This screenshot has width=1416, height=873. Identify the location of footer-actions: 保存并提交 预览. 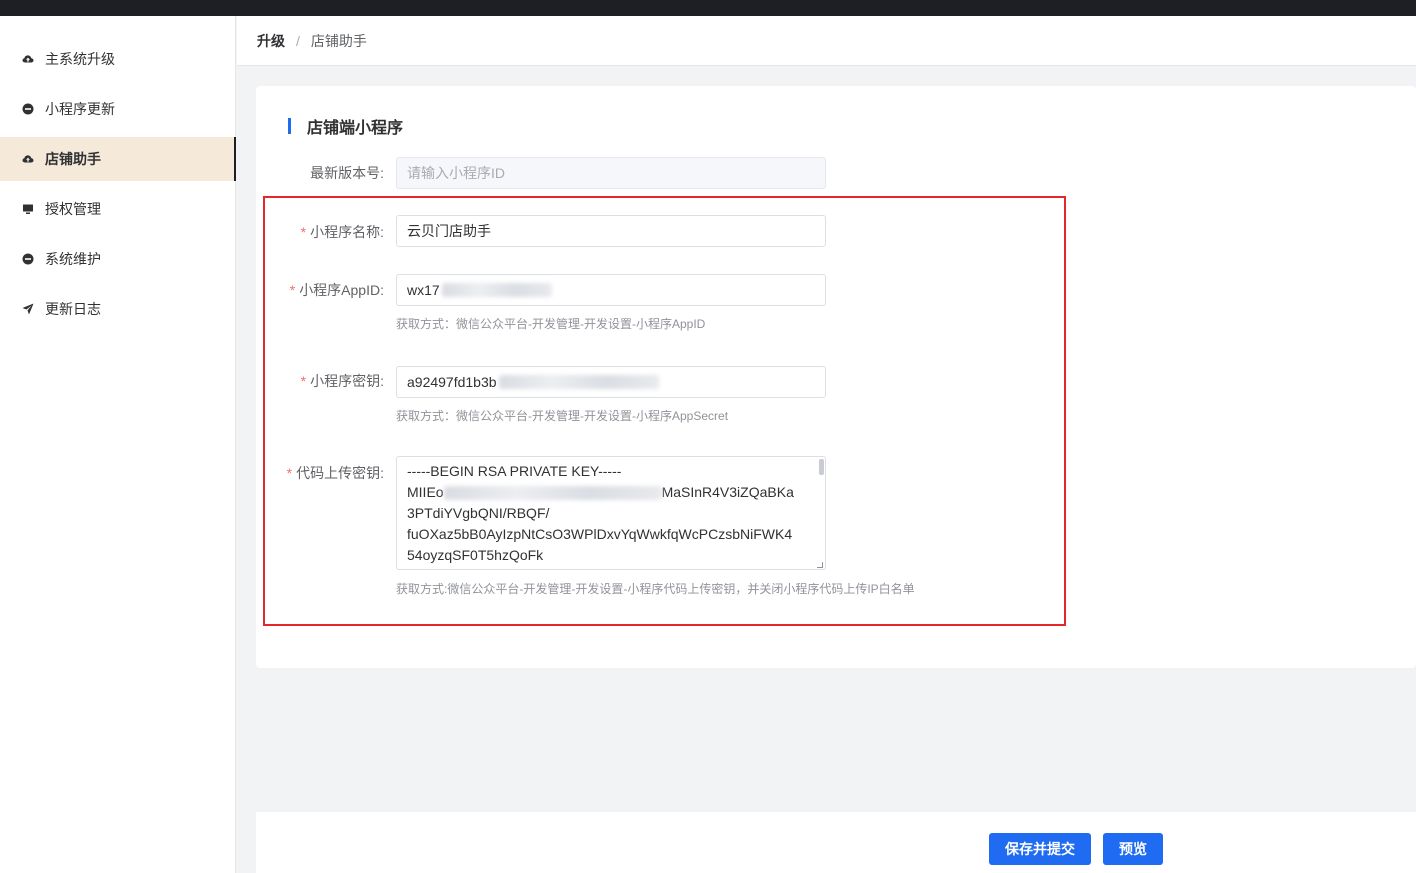
(836, 842).